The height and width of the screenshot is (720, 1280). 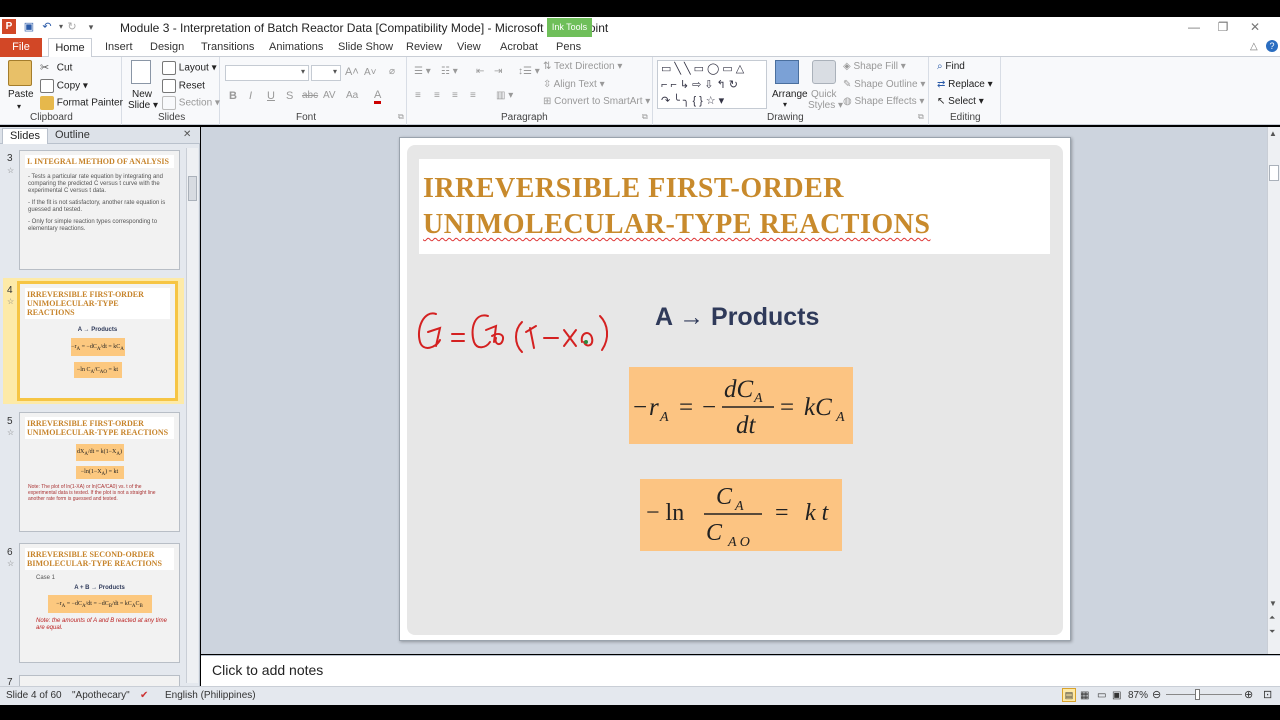 What do you see at coordinates (1273, 133) in the screenshot?
I see `scroll-up-icon: ▲` at bounding box center [1273, 133].